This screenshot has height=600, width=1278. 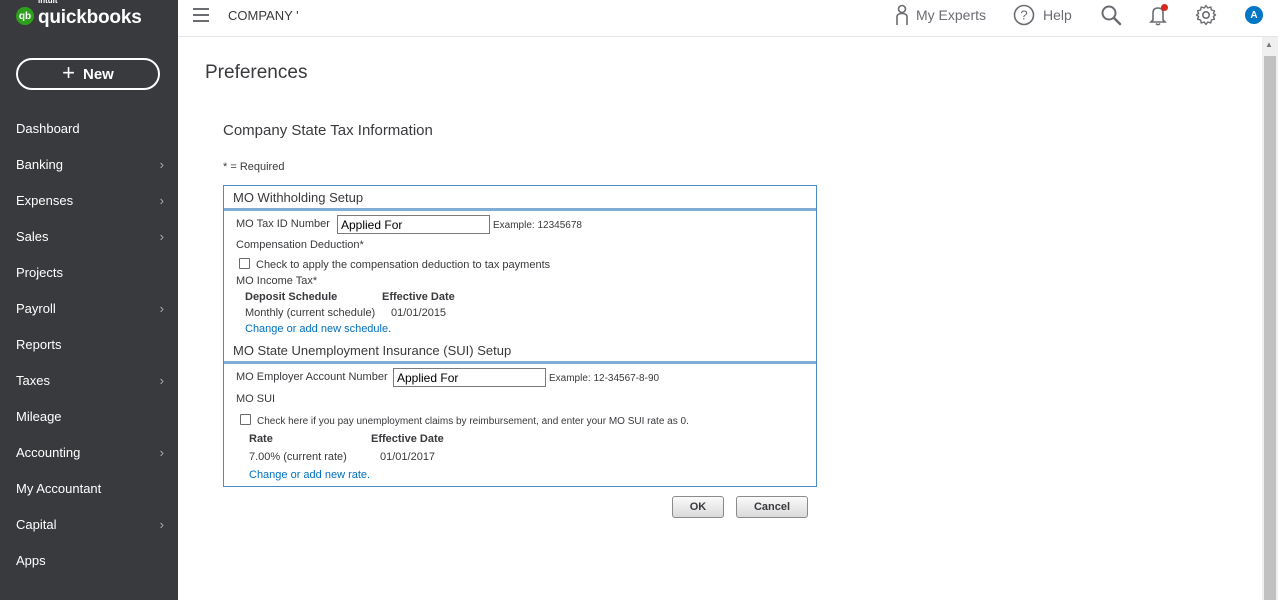 I want to click on sidebar-item-label: Banking, so click(x=39, y=164).